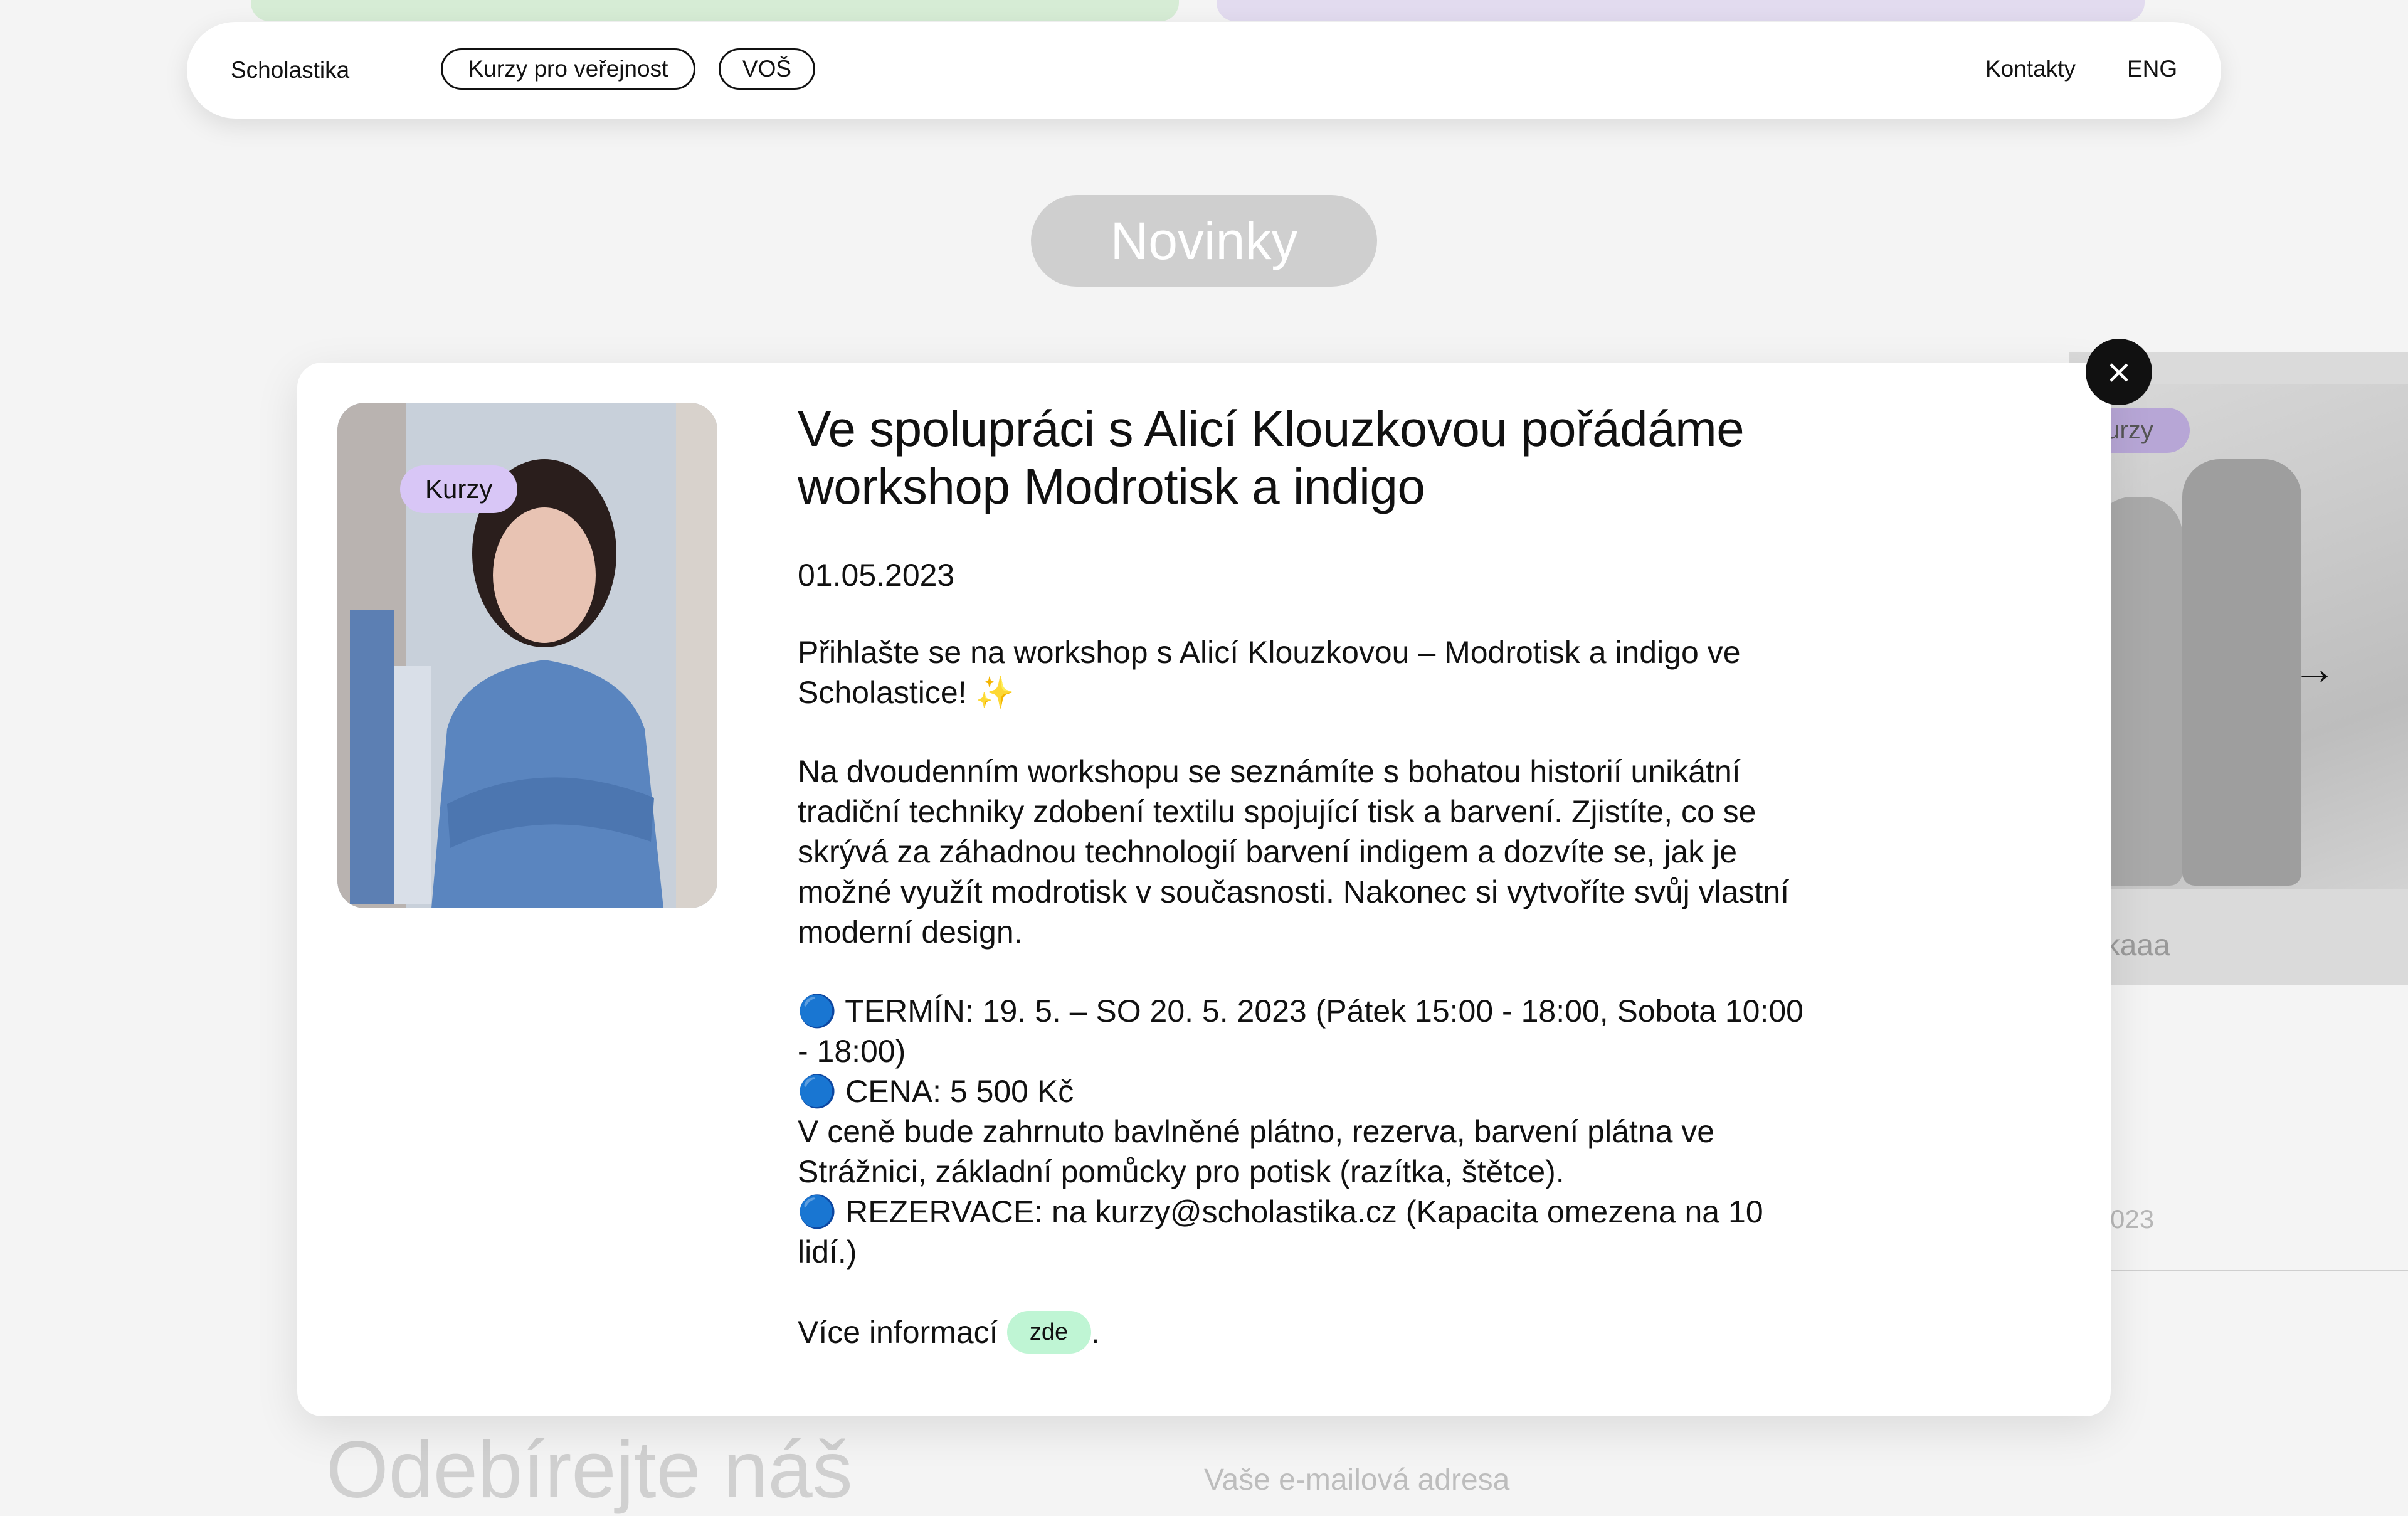  Describe the element at coordinates (715, 10) in the screenshot. I see `bg-card-top-green` at that location.